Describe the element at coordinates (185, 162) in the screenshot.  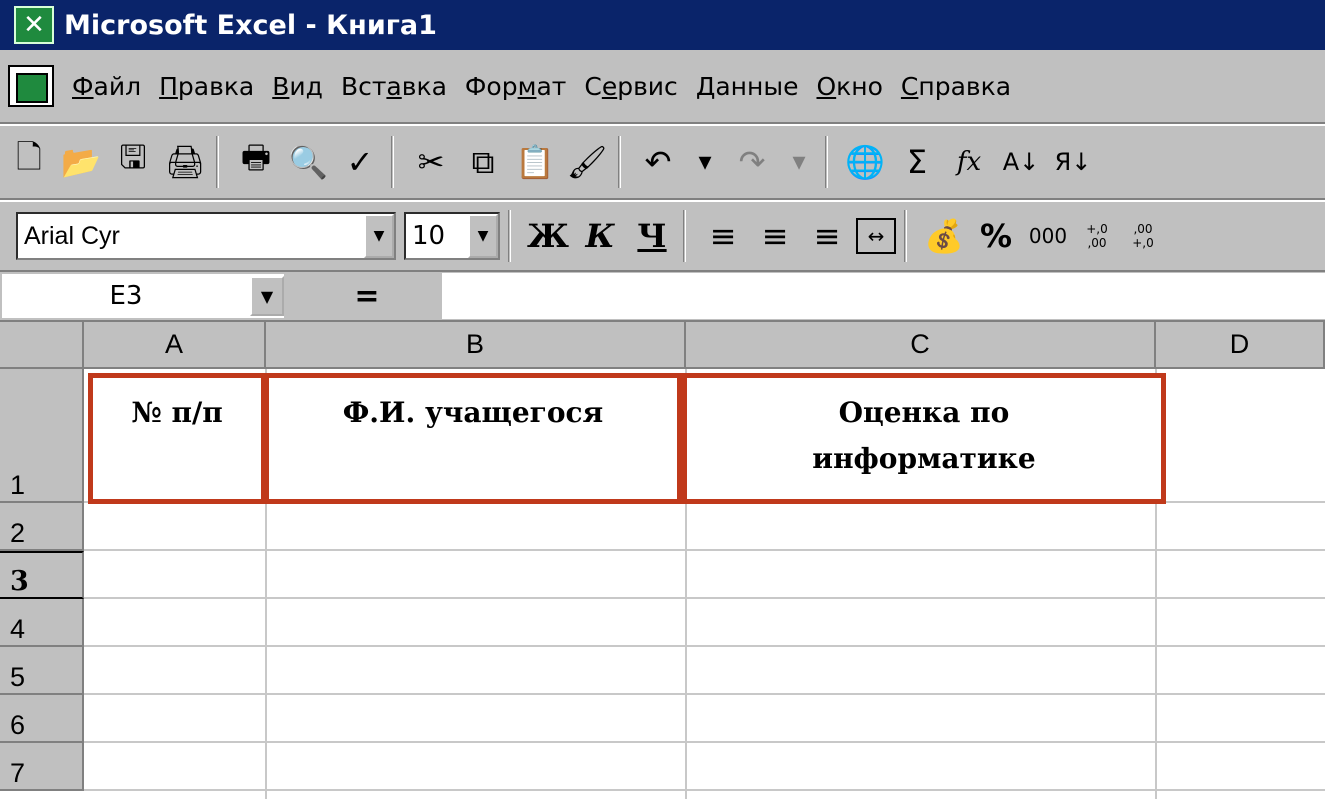
I see `fax-icon: 🖨` at that location.